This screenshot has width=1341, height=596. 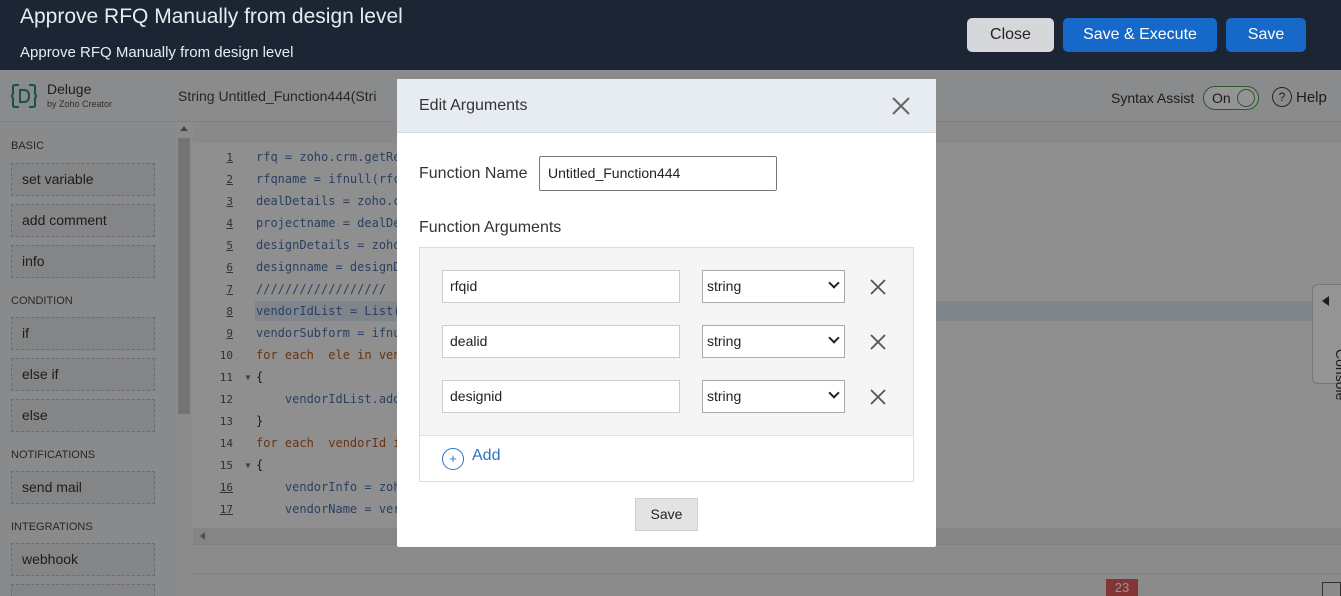 I want to click on close-icon, so click(x=901, y=106).